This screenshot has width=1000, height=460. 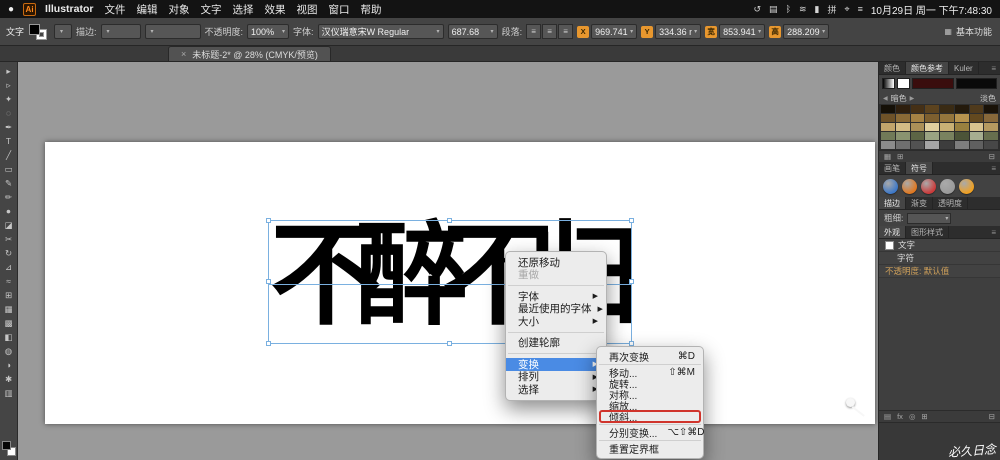 I want to click on free-transform-tool: ⊞, so click(x=9, y=295).